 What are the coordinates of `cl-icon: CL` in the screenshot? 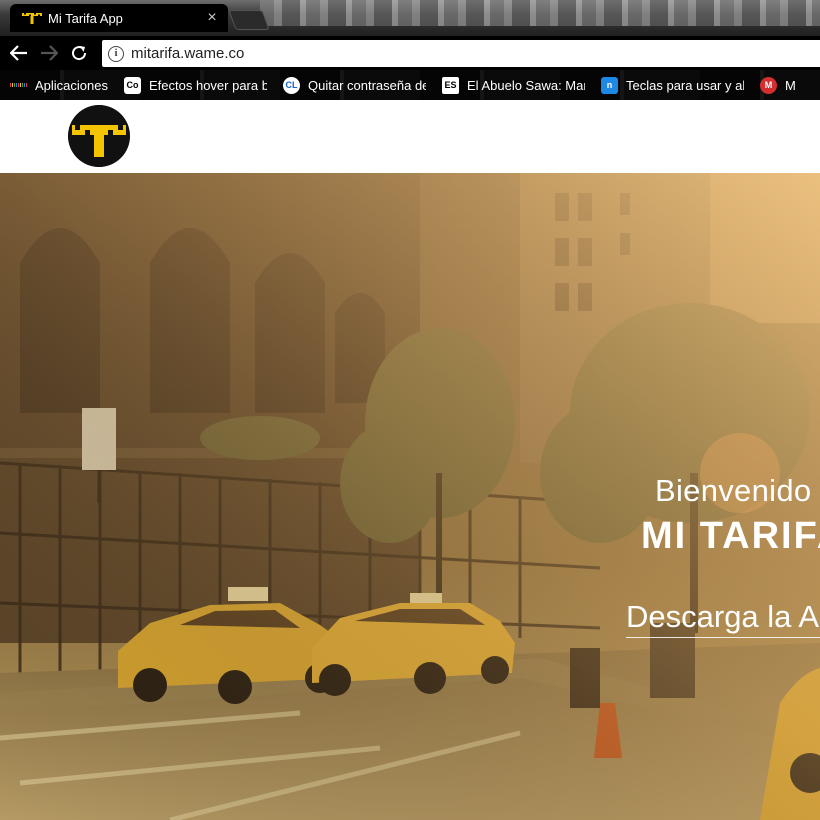 It's located at (291, 85).